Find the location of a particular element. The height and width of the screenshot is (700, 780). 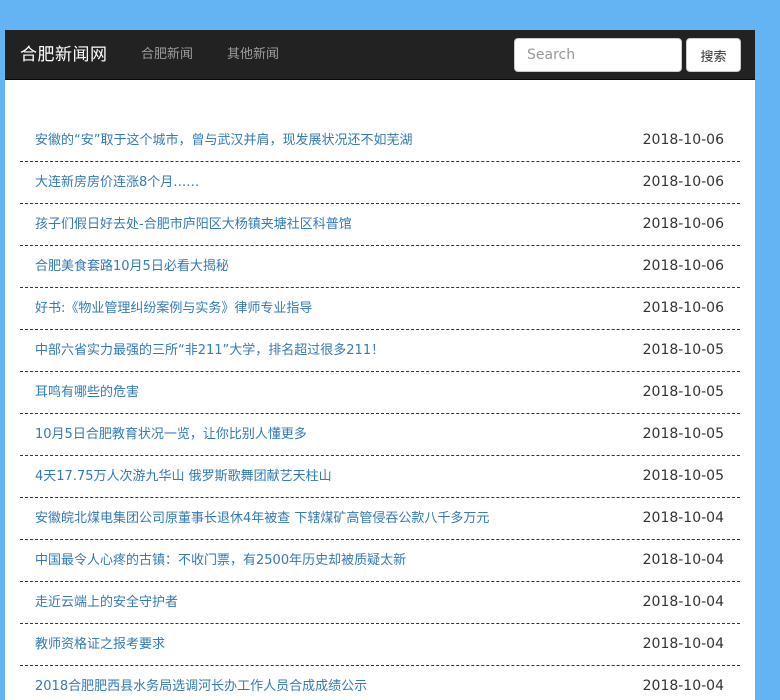

news-title-link: 4天17.75万人次游九华山 俄罗斯歌舞团献艺天柱山 is located at coordinates (183, 476).